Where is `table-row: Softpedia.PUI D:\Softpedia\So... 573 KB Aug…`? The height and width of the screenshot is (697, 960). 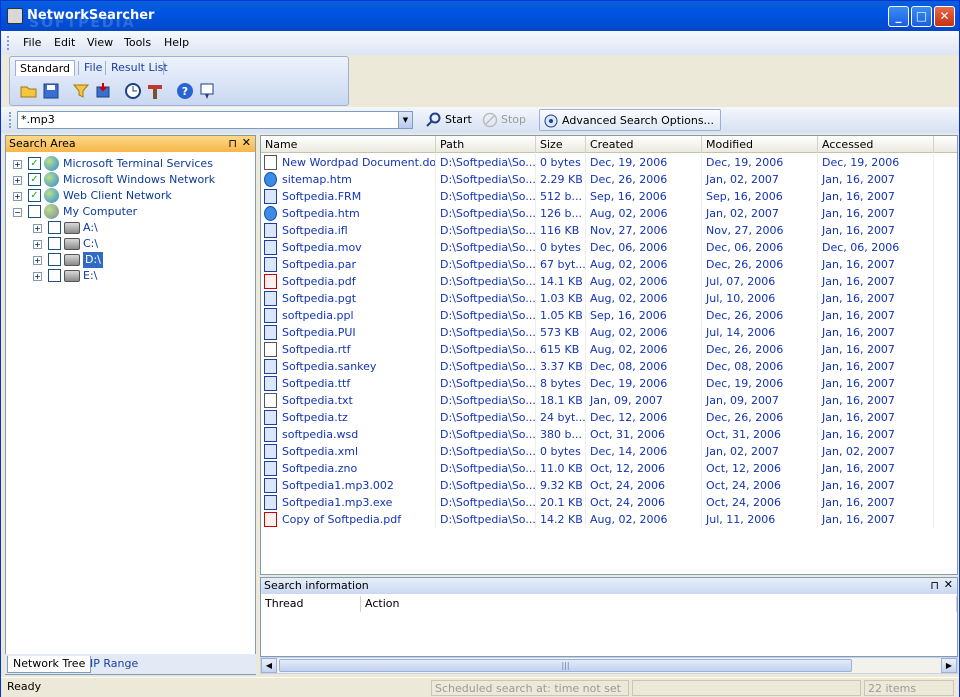
table-row: Softpedia.PUI D:\Softpedia\So... 573 KB Aug… is located at coordinates (609, 332).